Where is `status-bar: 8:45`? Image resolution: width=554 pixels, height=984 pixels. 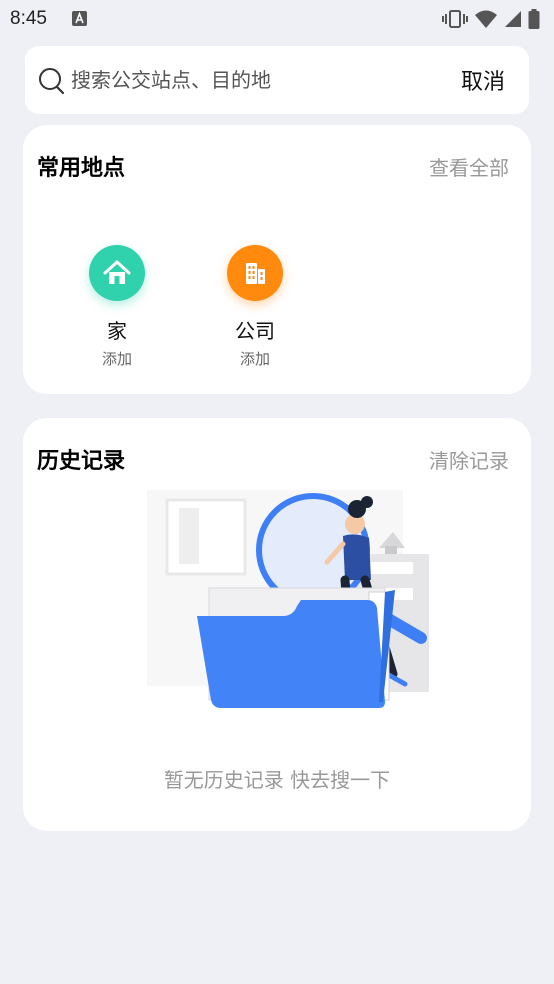
status-bar: 8:45 is located at coordinates (277, 19).